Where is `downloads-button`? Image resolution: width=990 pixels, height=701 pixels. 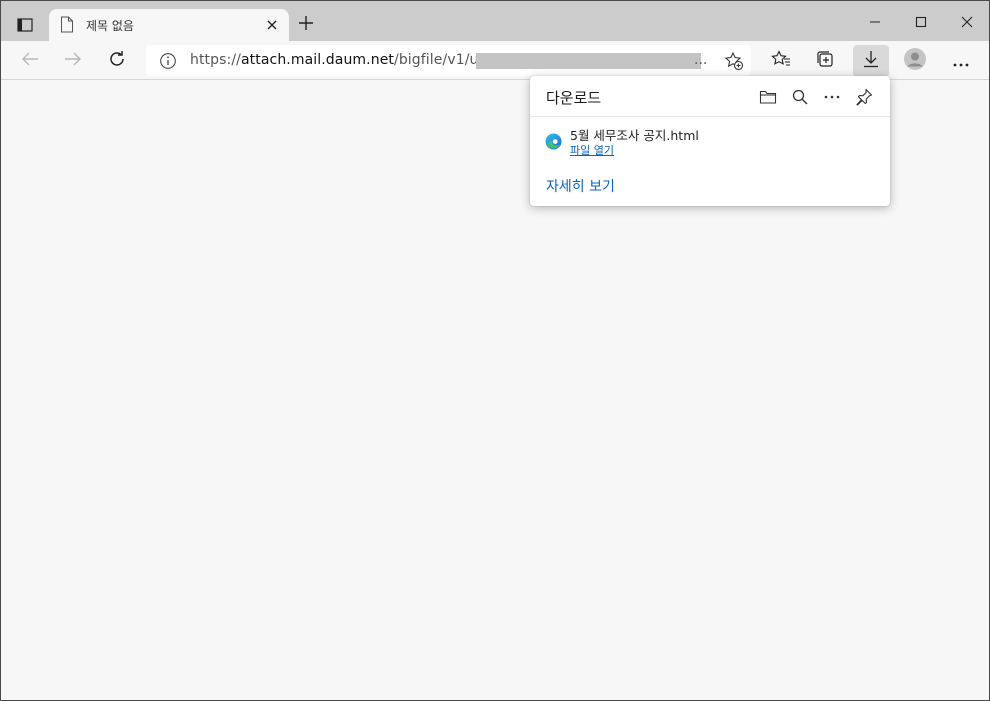 downloads-button is located at coordinates (871, 61).